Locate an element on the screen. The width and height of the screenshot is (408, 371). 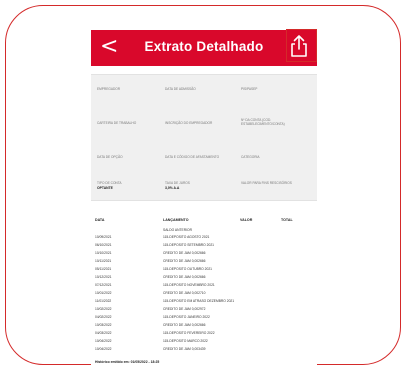
row-description: 115-DEPOSITO MARCO 2022 is located at coordinates (185, 341).